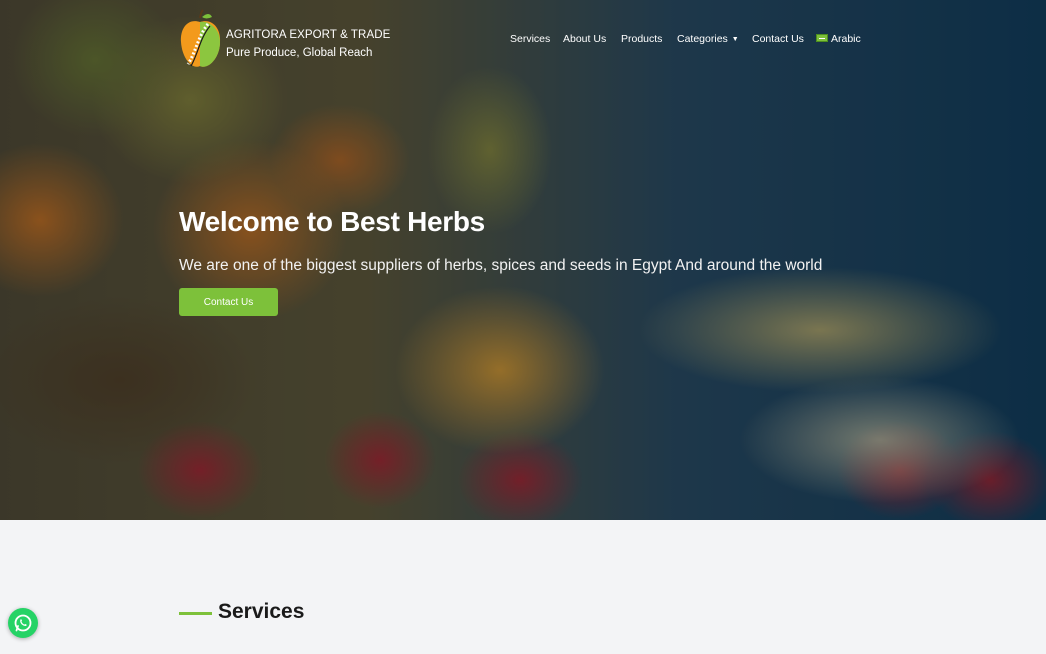 The width and height of the screenshot is (1046, 654). Describe the element at coordinates (228, 302) in the screenshot. I see `hero-contact-button: Contact Us` at that location.